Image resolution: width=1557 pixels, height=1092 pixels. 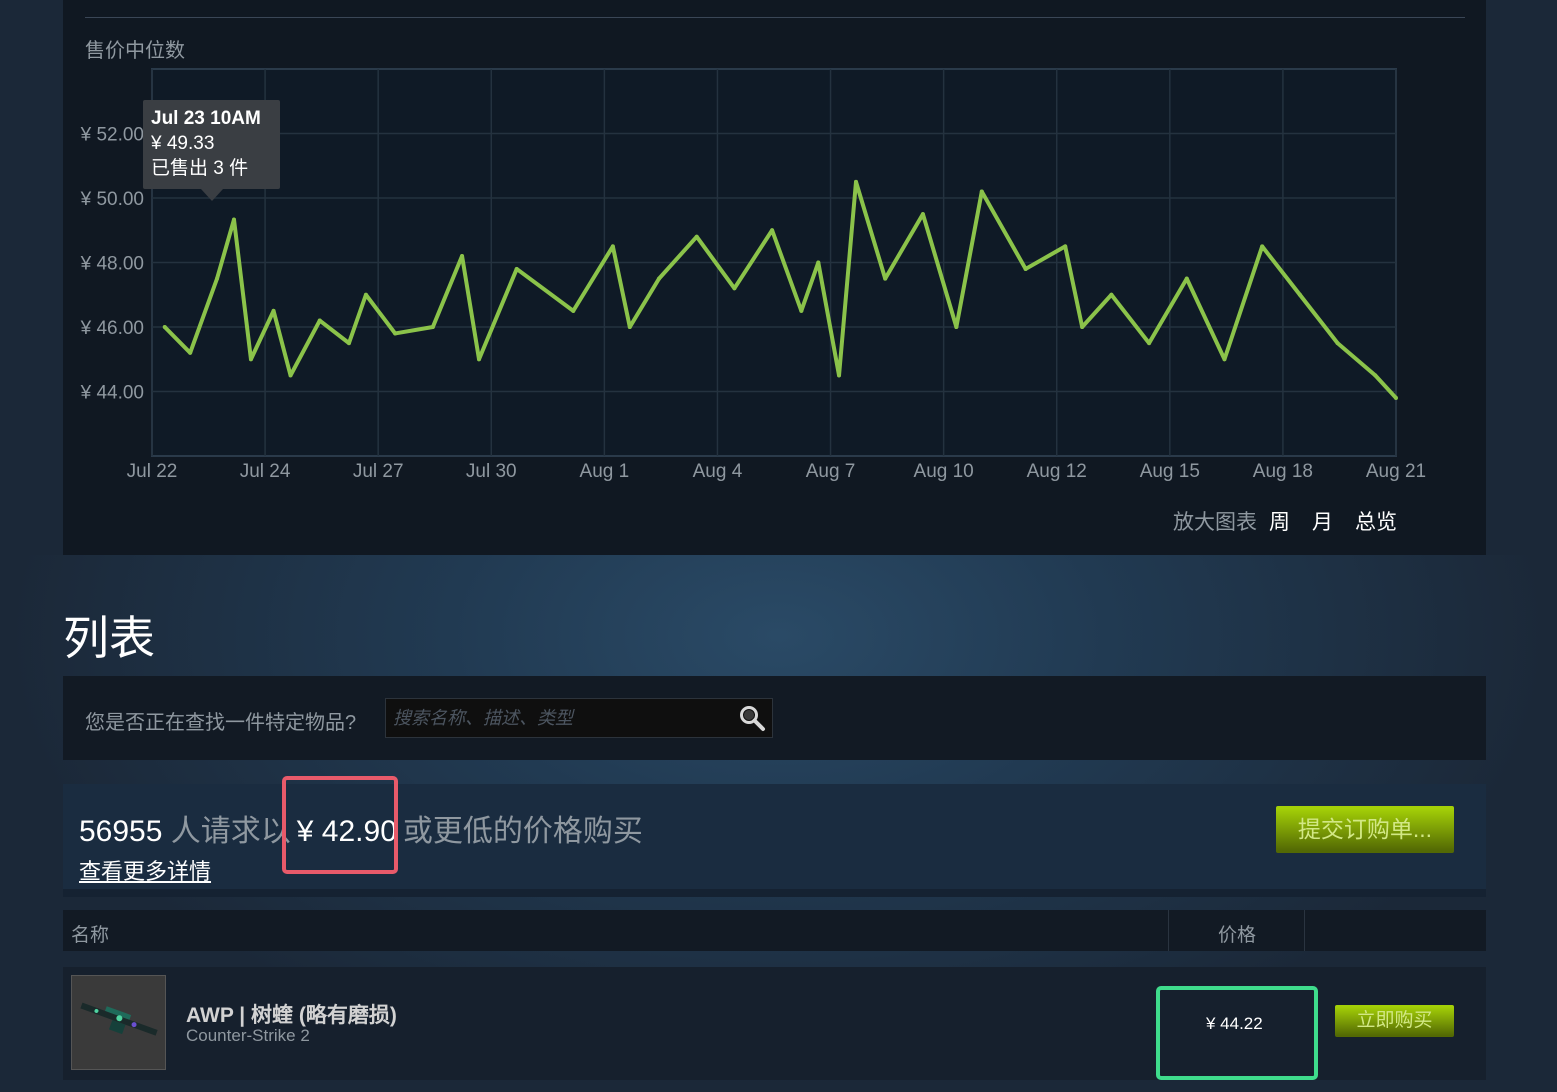 I want to click on y-tick-label: ¥ 48.00, so click(x=112, y=264).